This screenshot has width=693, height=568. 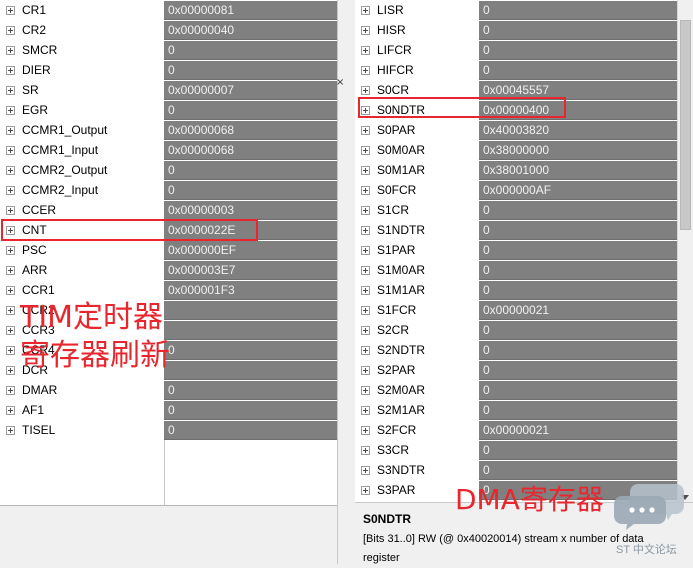 I want to click on dma-row-hifcr: HIFCR 0, so click(x=516, y=70).